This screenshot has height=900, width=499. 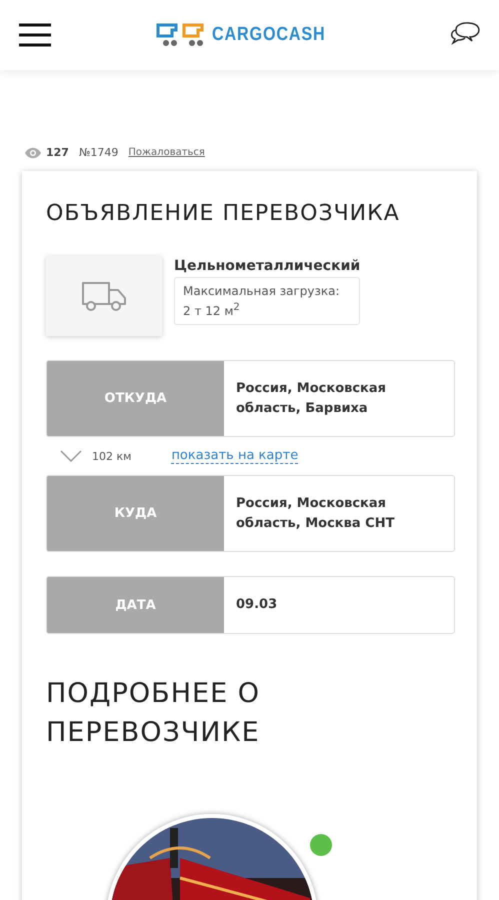 I want to click on carrier-title: ПОДРОБНЕЕ О ПЕРЕВОЗЧИКЕ, so click(x=153, y=713).